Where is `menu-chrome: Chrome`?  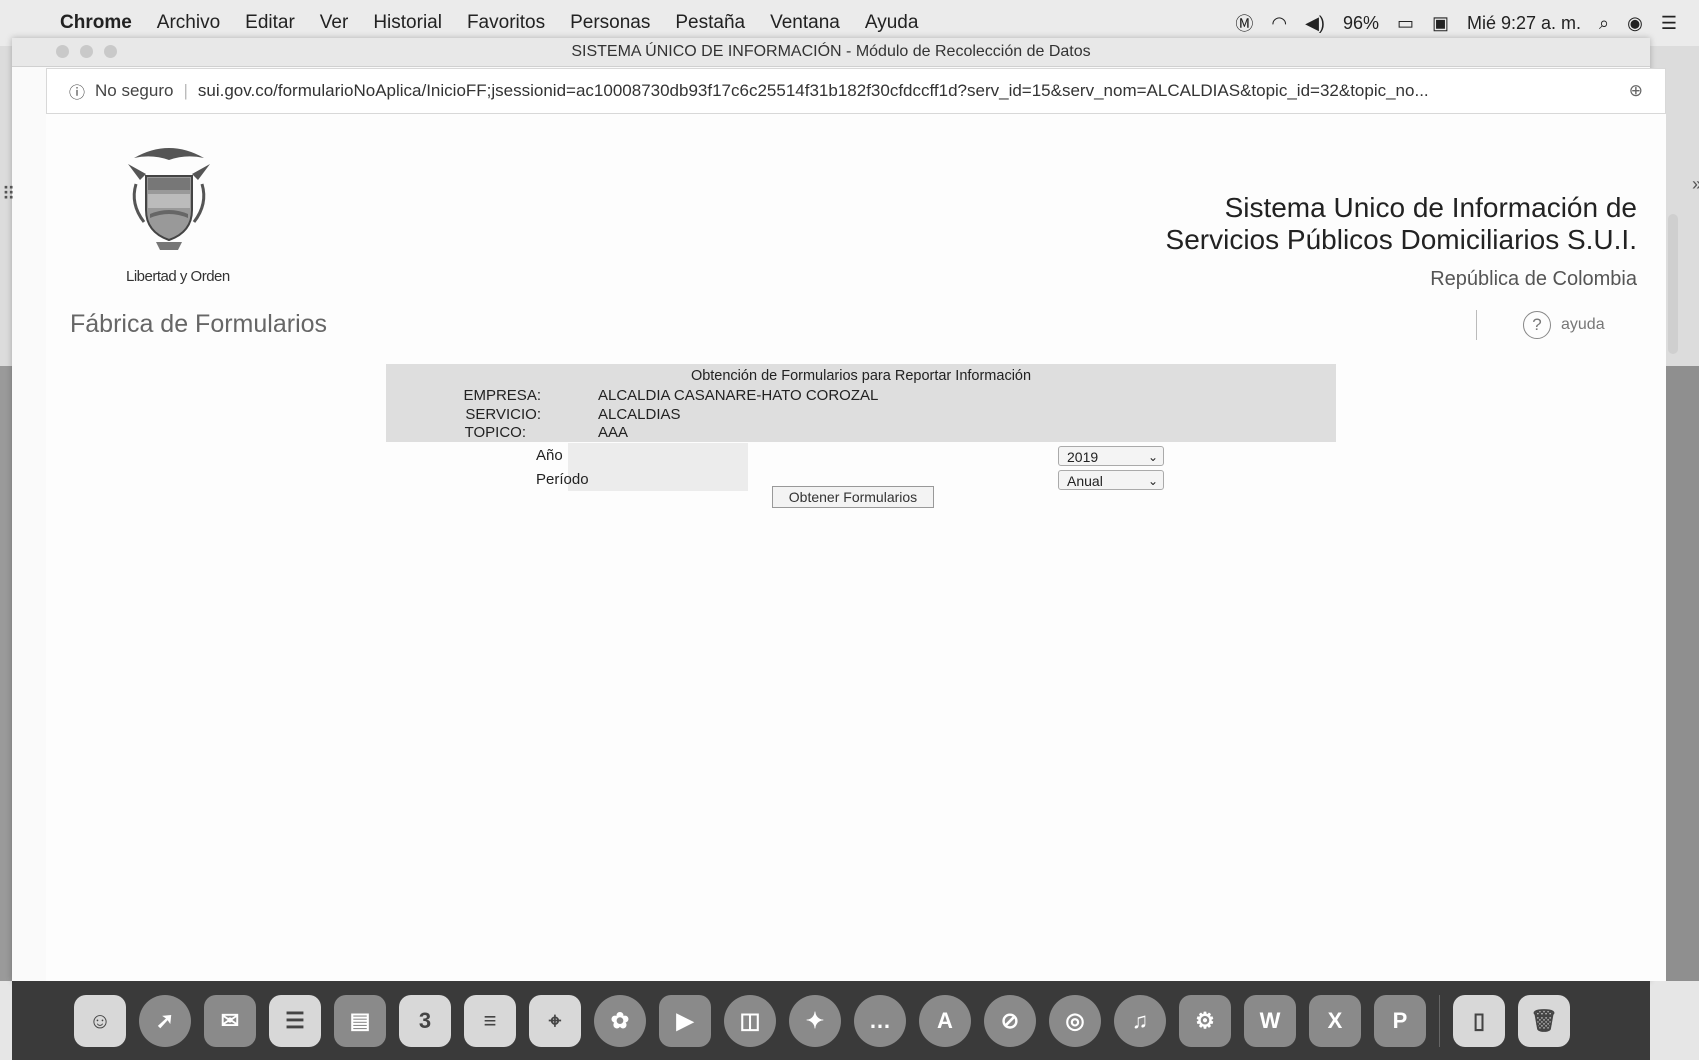 menu-chrome: Chrome is located at coordinates (96, 23).